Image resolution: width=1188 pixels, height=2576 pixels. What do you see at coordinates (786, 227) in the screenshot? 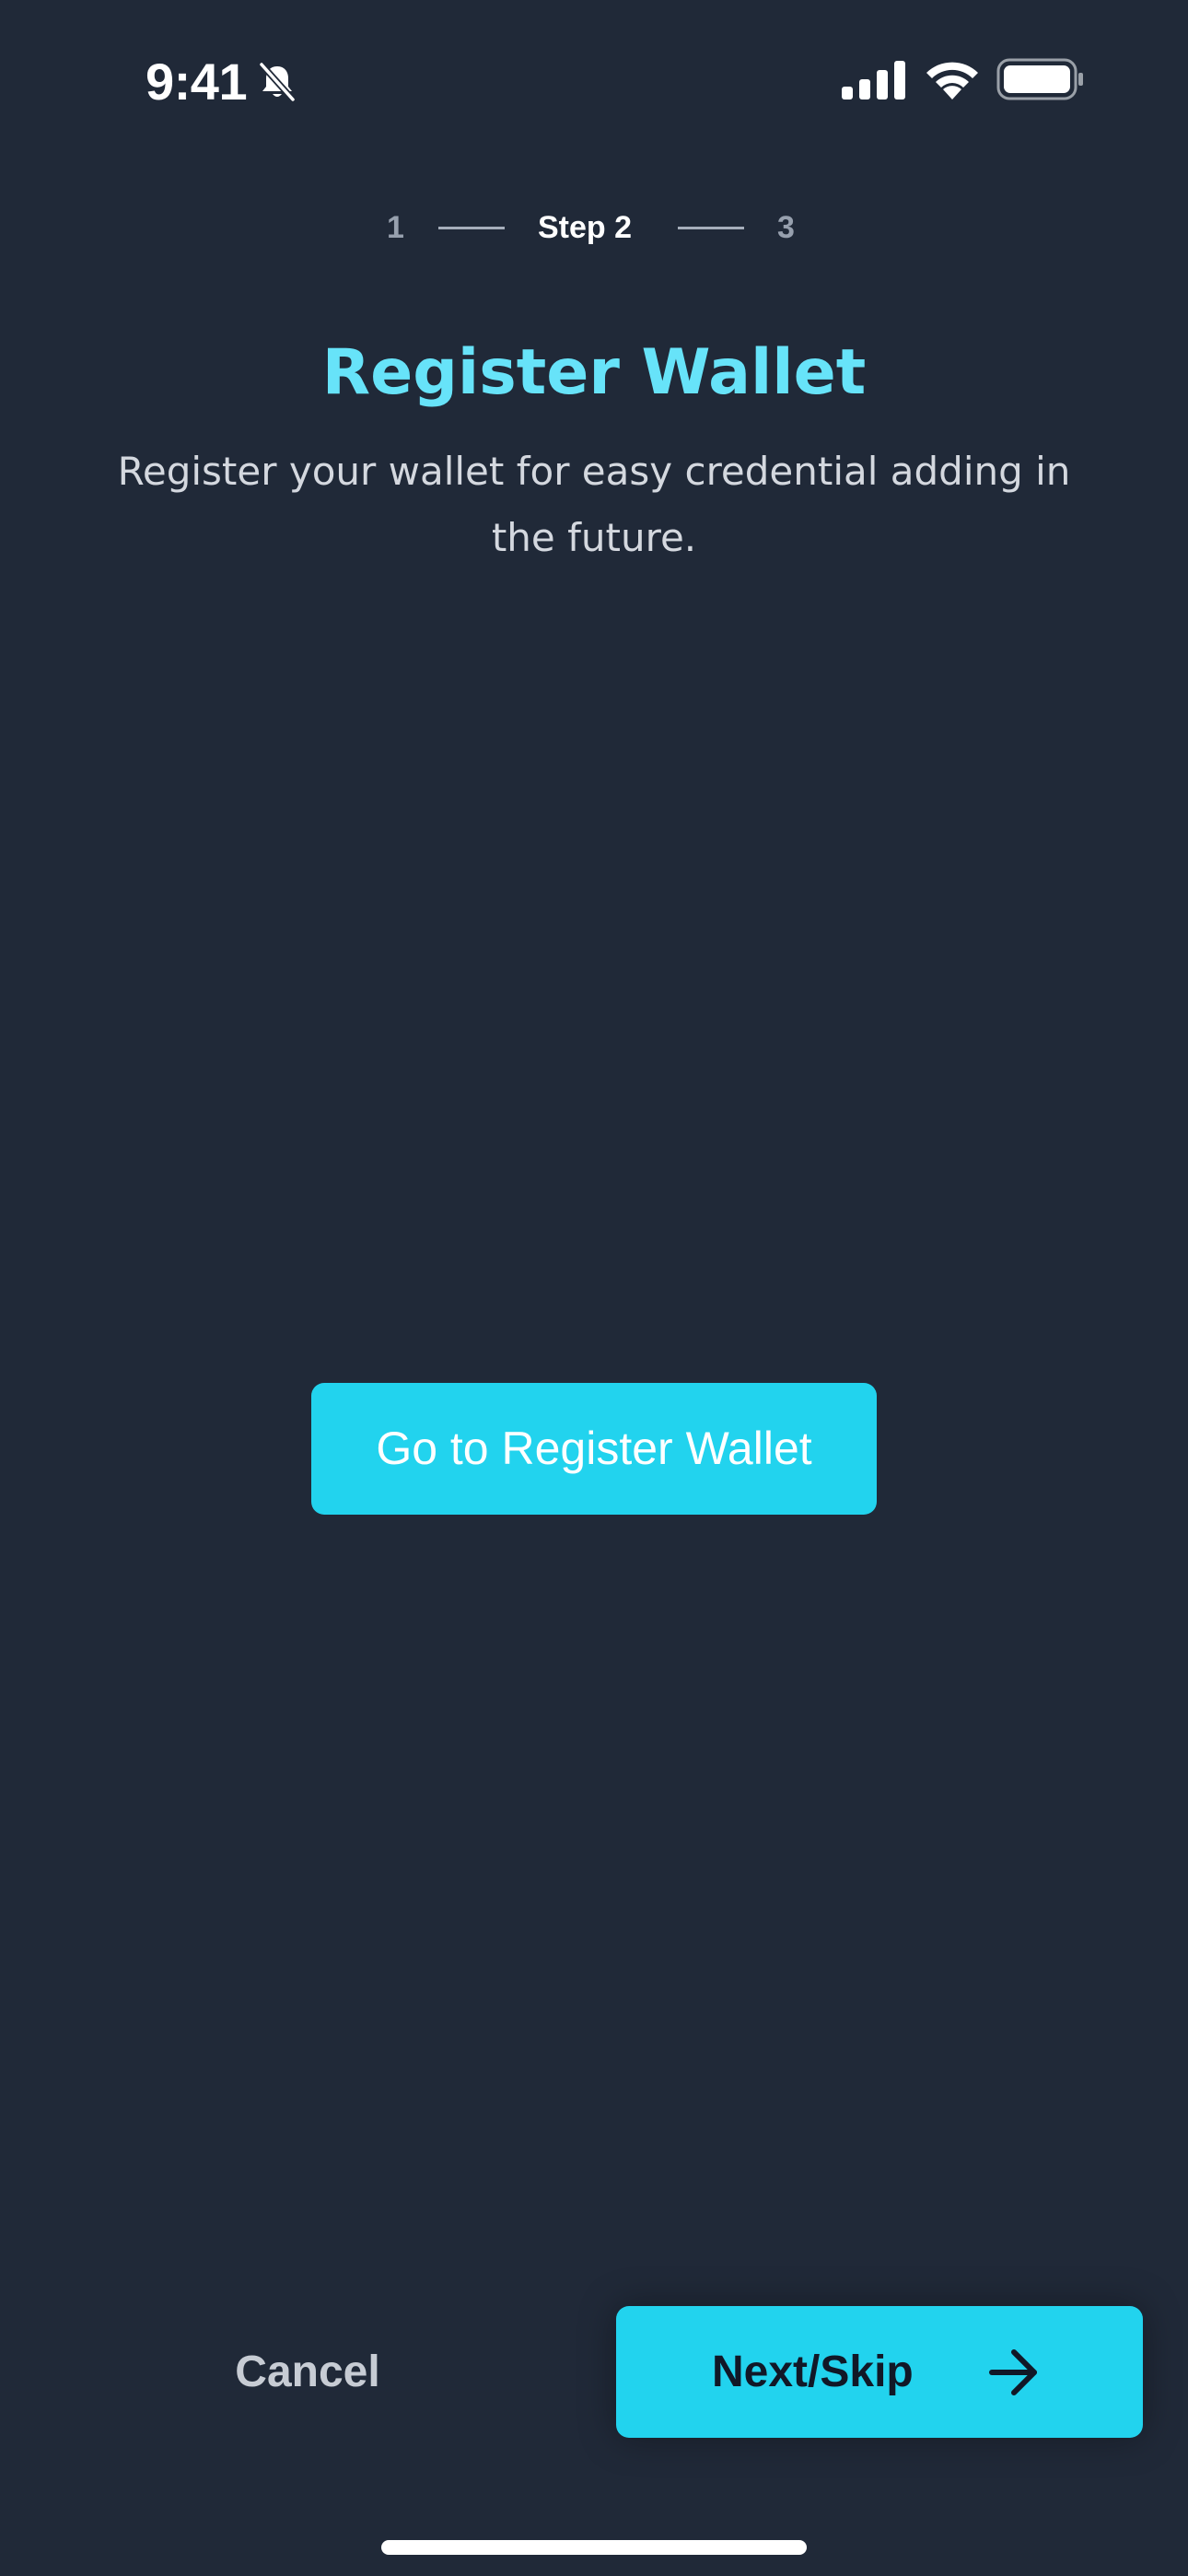
I see `step-3-label: 3` at bounding box center [786, 227].